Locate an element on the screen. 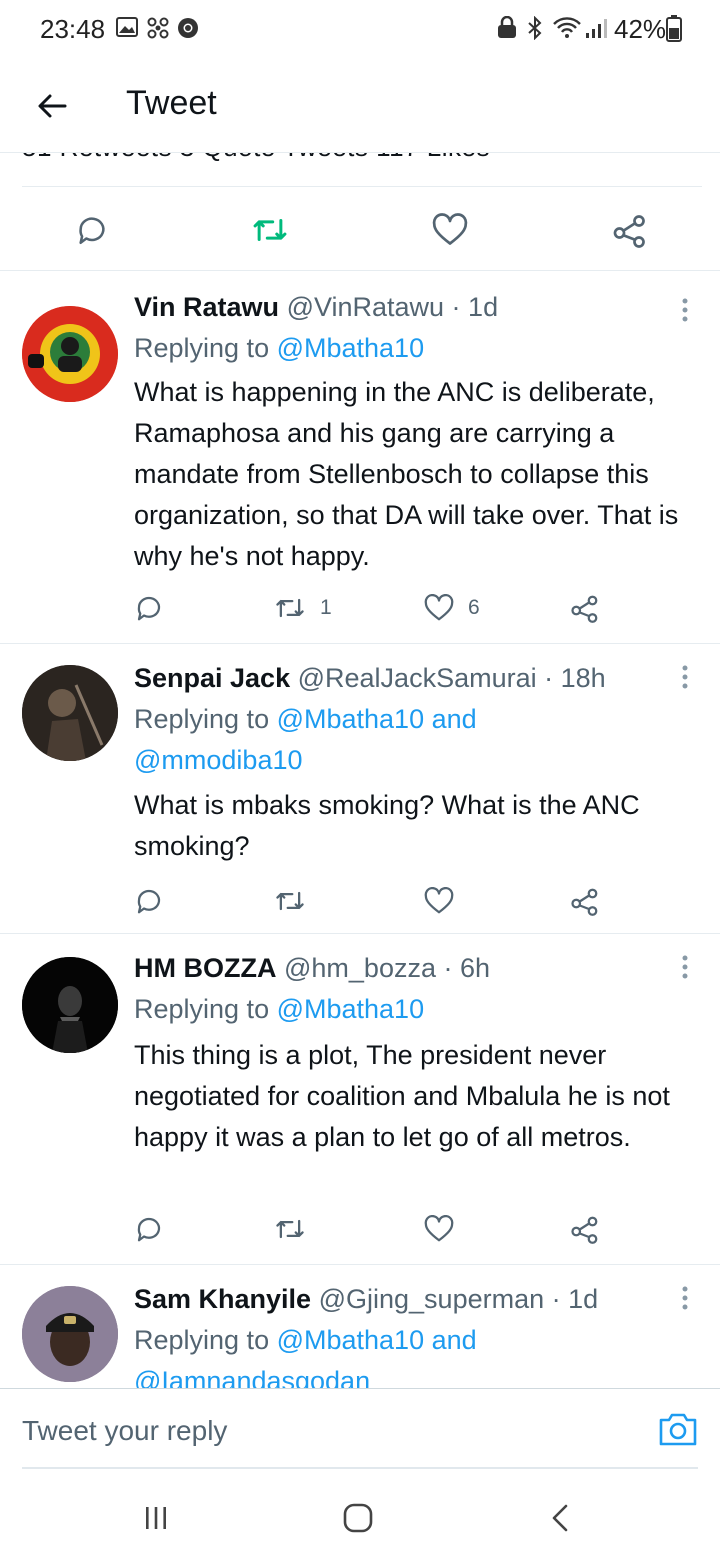  display-name: Sam Khanyile is located at coordinates (222, 1299).